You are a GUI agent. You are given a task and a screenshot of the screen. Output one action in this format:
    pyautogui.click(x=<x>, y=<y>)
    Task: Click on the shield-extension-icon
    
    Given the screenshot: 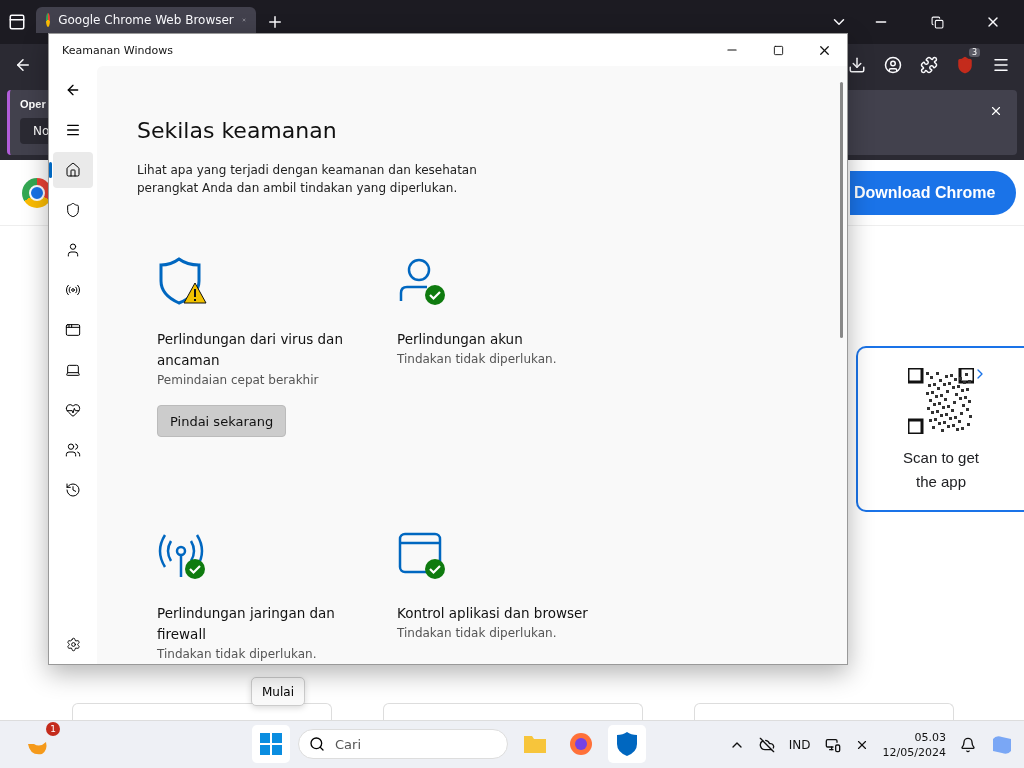 What is the action you would take?
    pyautogui.click(x=965, y=64)
    